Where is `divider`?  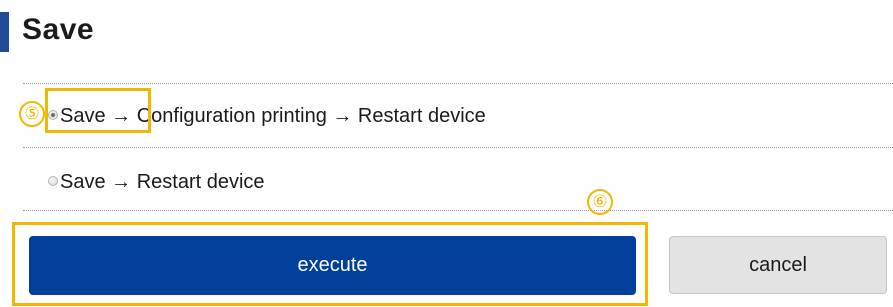
divider is located at coordinates (458, 210).